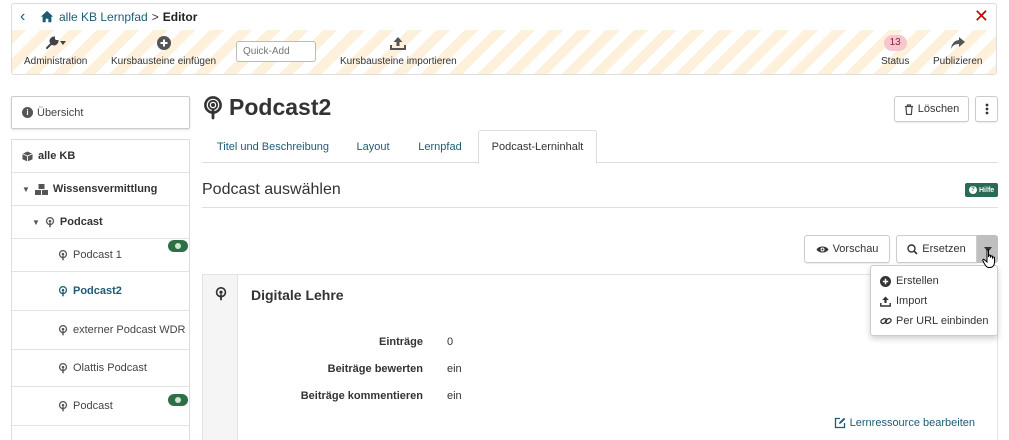 The height and width of the screenshot is (440, 1009). What do you see at coordinates (600, 207) in the screenshot?
I see `section-divider` at bounding box center [600, 207].